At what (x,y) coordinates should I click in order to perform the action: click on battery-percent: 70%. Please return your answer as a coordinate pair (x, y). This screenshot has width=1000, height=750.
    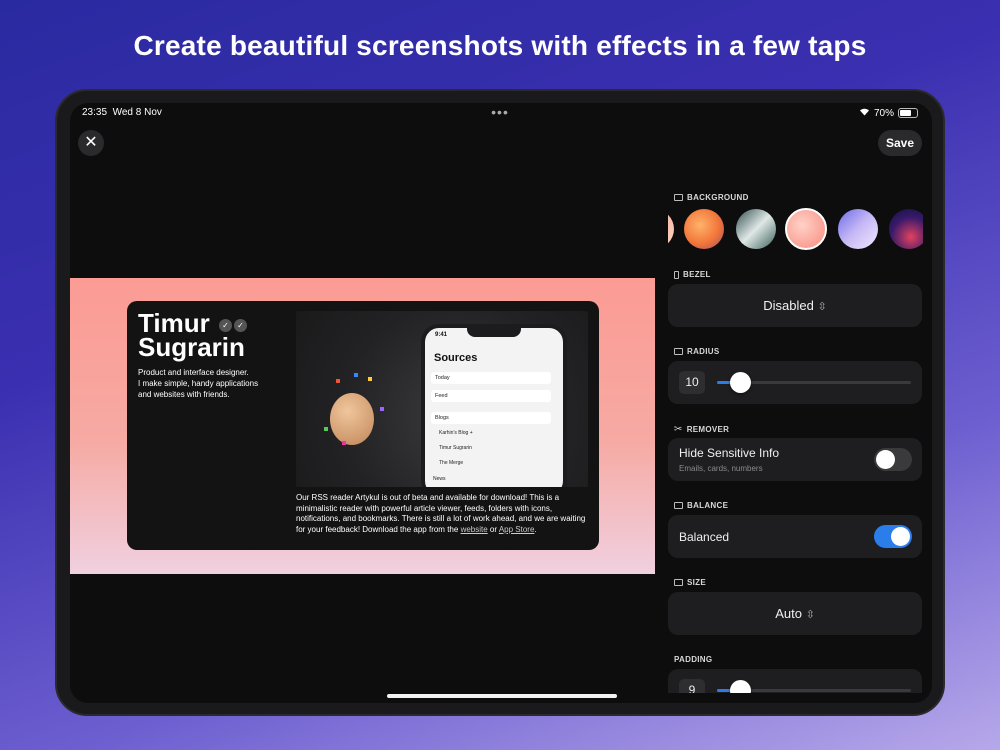
    Looking at the image, I should click on (883, 113).